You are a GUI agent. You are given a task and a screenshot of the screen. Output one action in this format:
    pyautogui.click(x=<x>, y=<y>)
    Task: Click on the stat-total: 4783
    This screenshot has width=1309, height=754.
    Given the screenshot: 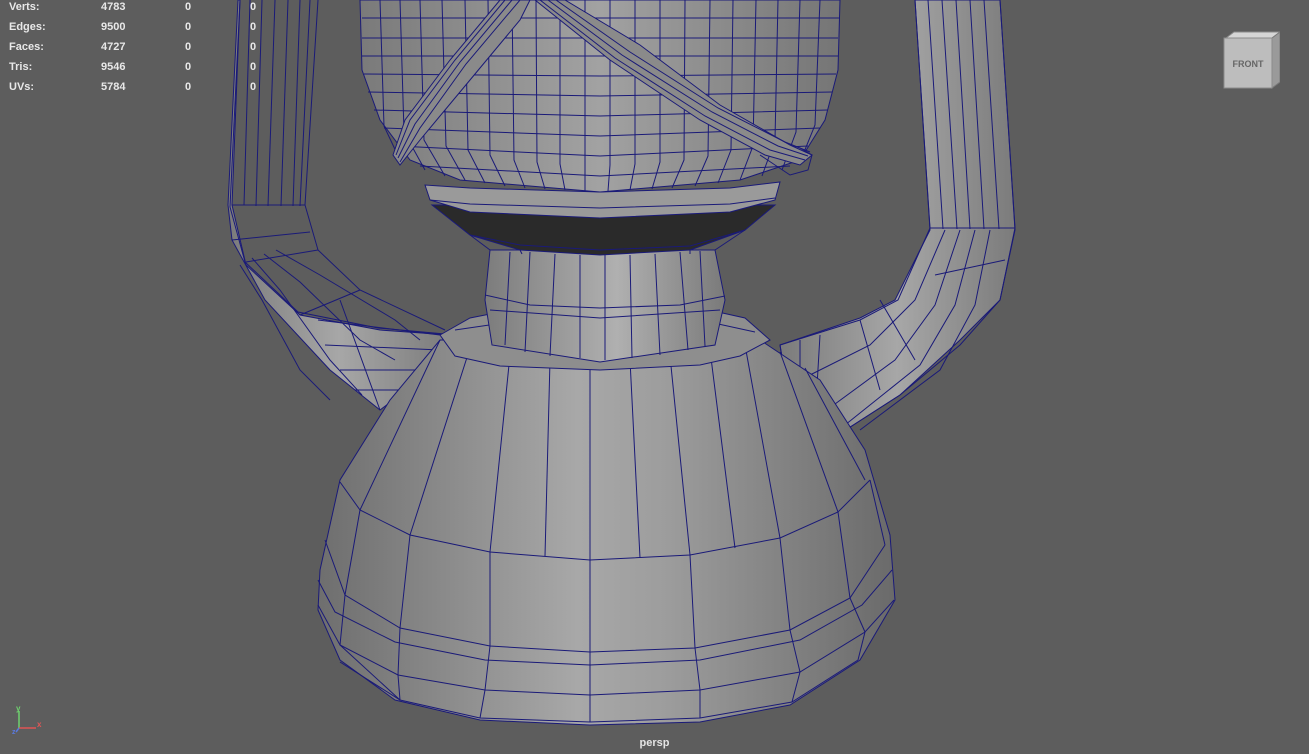 What is the action you would take?
    pyautogui.click(x=113, y=7)
    